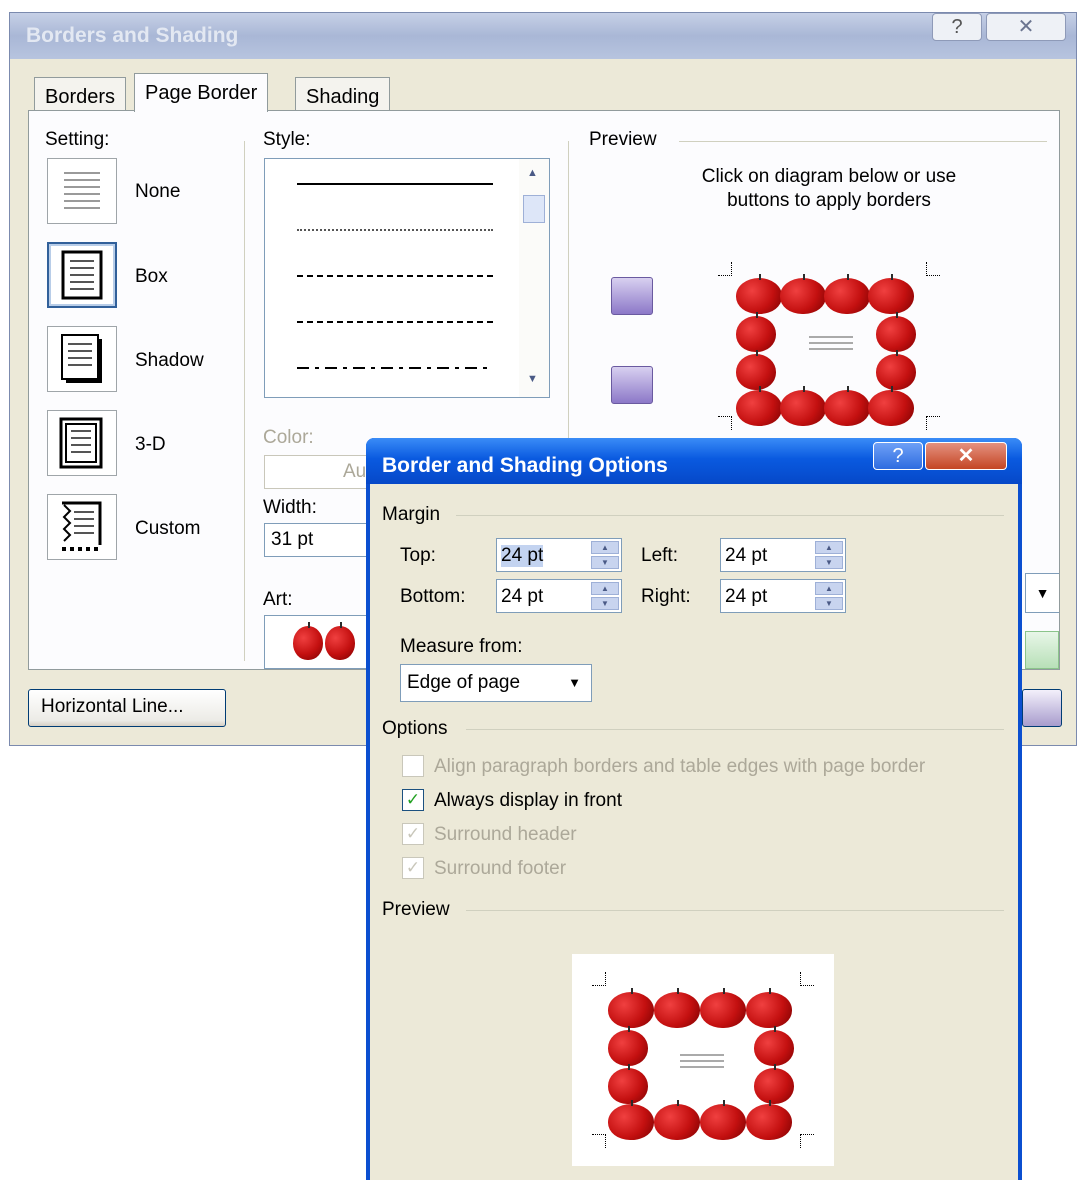 The width and height of the screenshot is (1079, 1180). Describe the element at coordinates (343, 94) in the screenshot. I see `tab-shading: Shading` at that location.